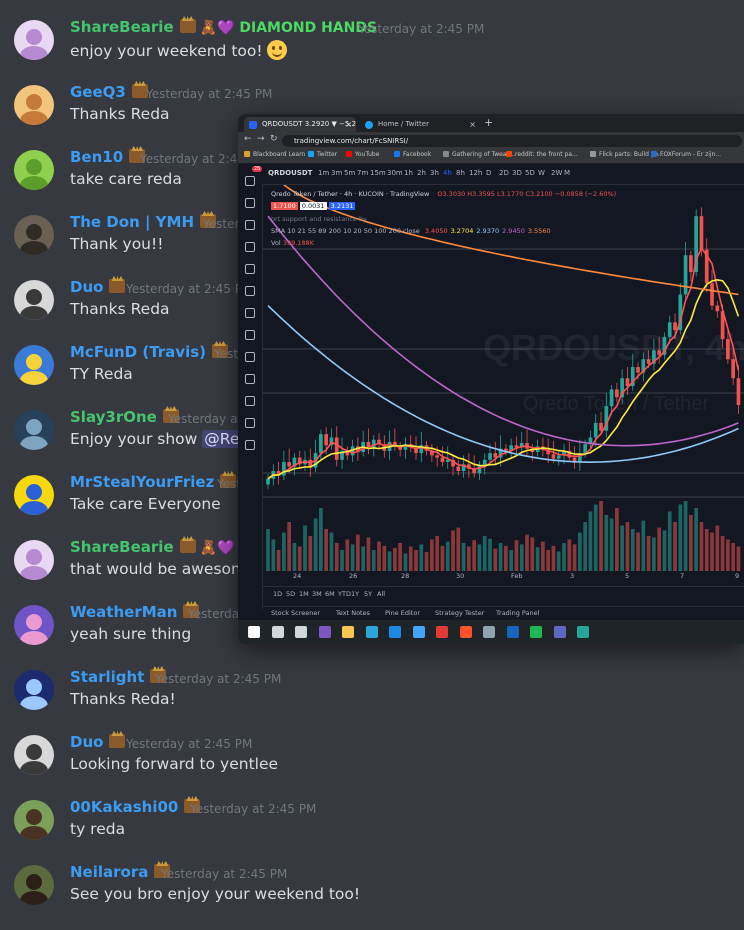 Image resolution: width=744 pixels, height=930 pixels. What do you see at coordinates (261, 139) in the screenshot?
I see `forward-icon: →` at bounding box center [261, 139].